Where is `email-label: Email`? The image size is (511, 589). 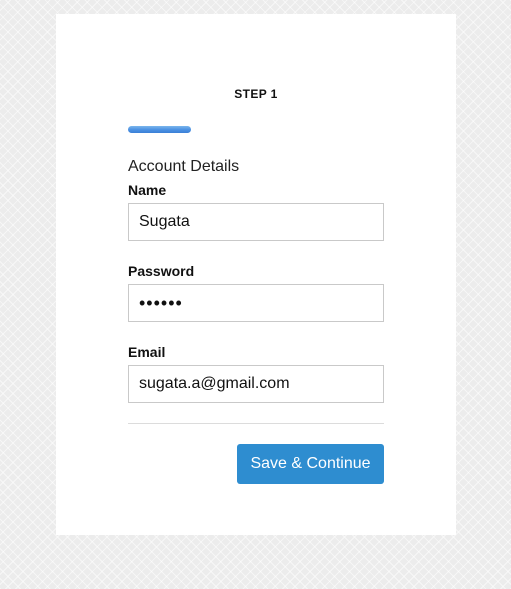
email-label: Email is located at coordinates (147, 352).